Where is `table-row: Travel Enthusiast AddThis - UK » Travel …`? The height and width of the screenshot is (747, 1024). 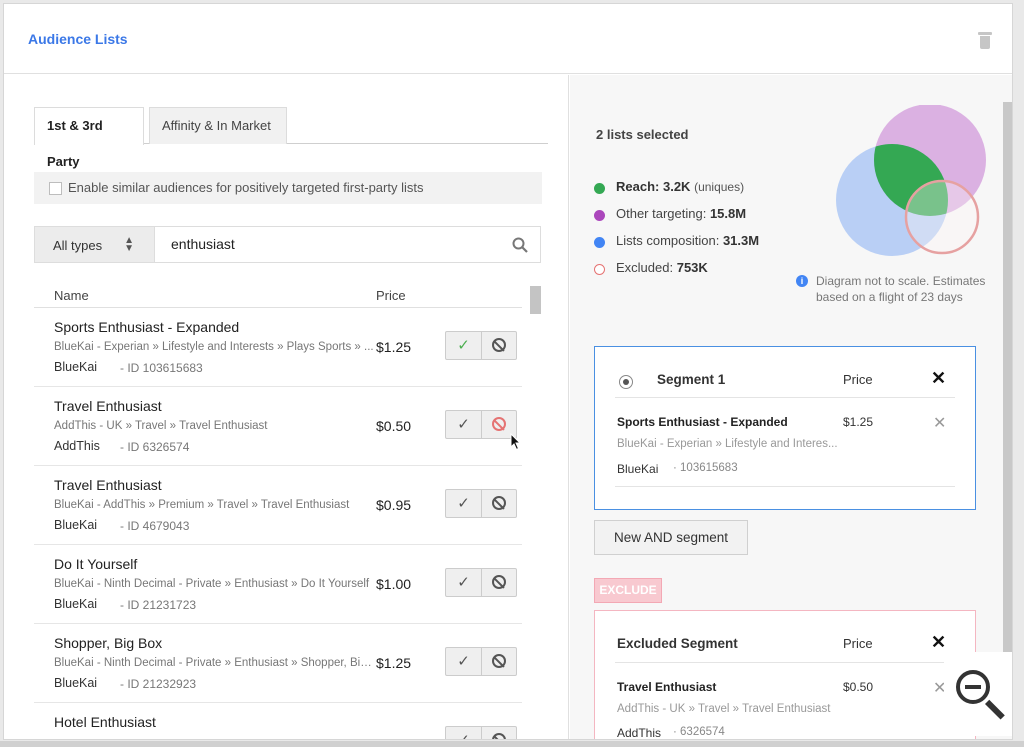
table-row: Travel Enthusiast AddThis - UK » Travel … is located at coordinates (278, 426).